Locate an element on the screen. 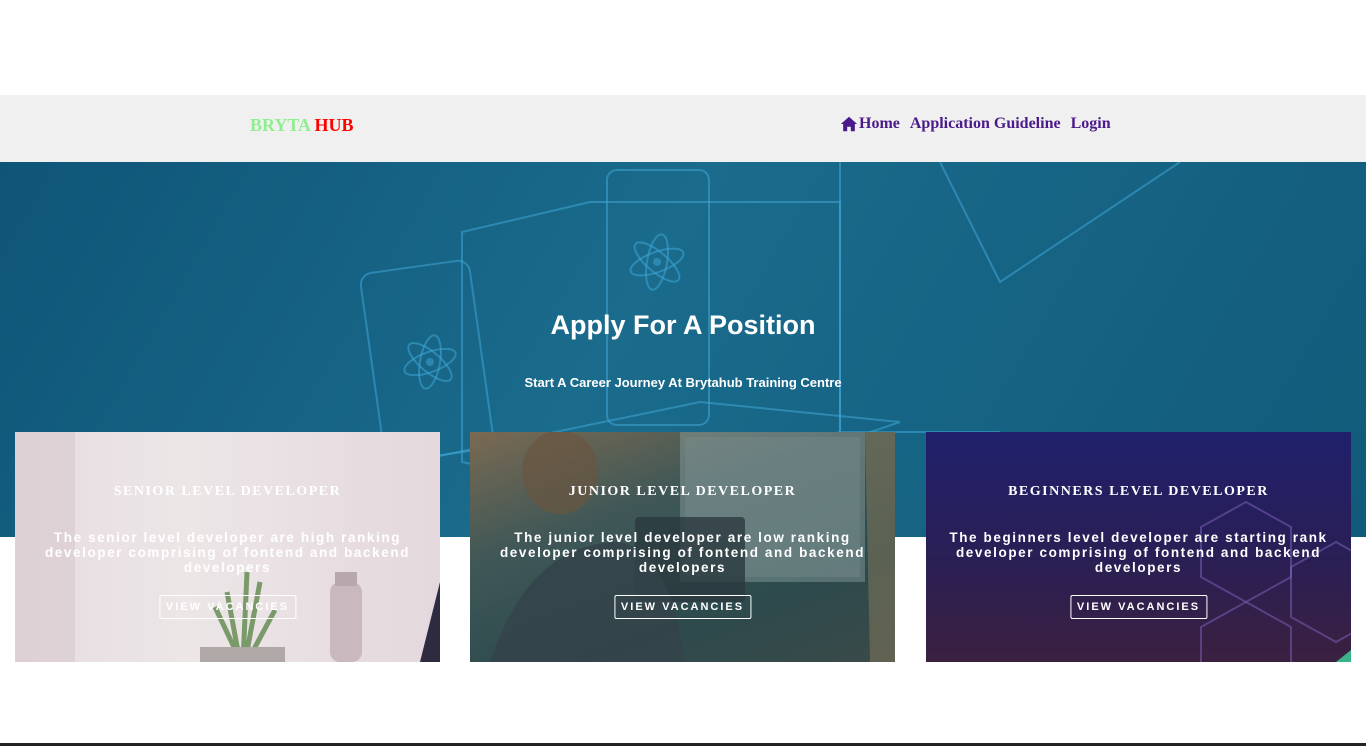  nav-application-guideline-link: Application Guideline is located at coordinates (985, 124).